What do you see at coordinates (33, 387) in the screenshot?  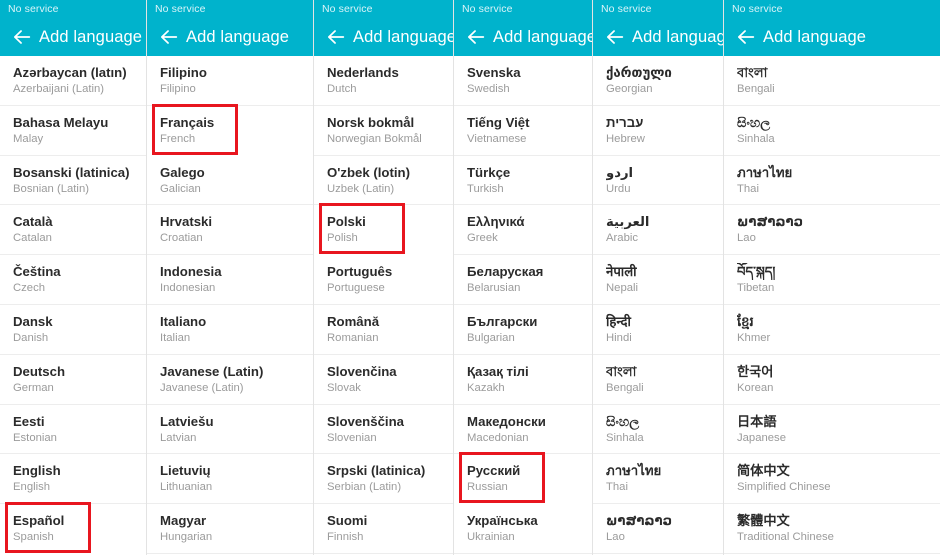 I see `language-english-name: German` at bounding box center [33, 387].